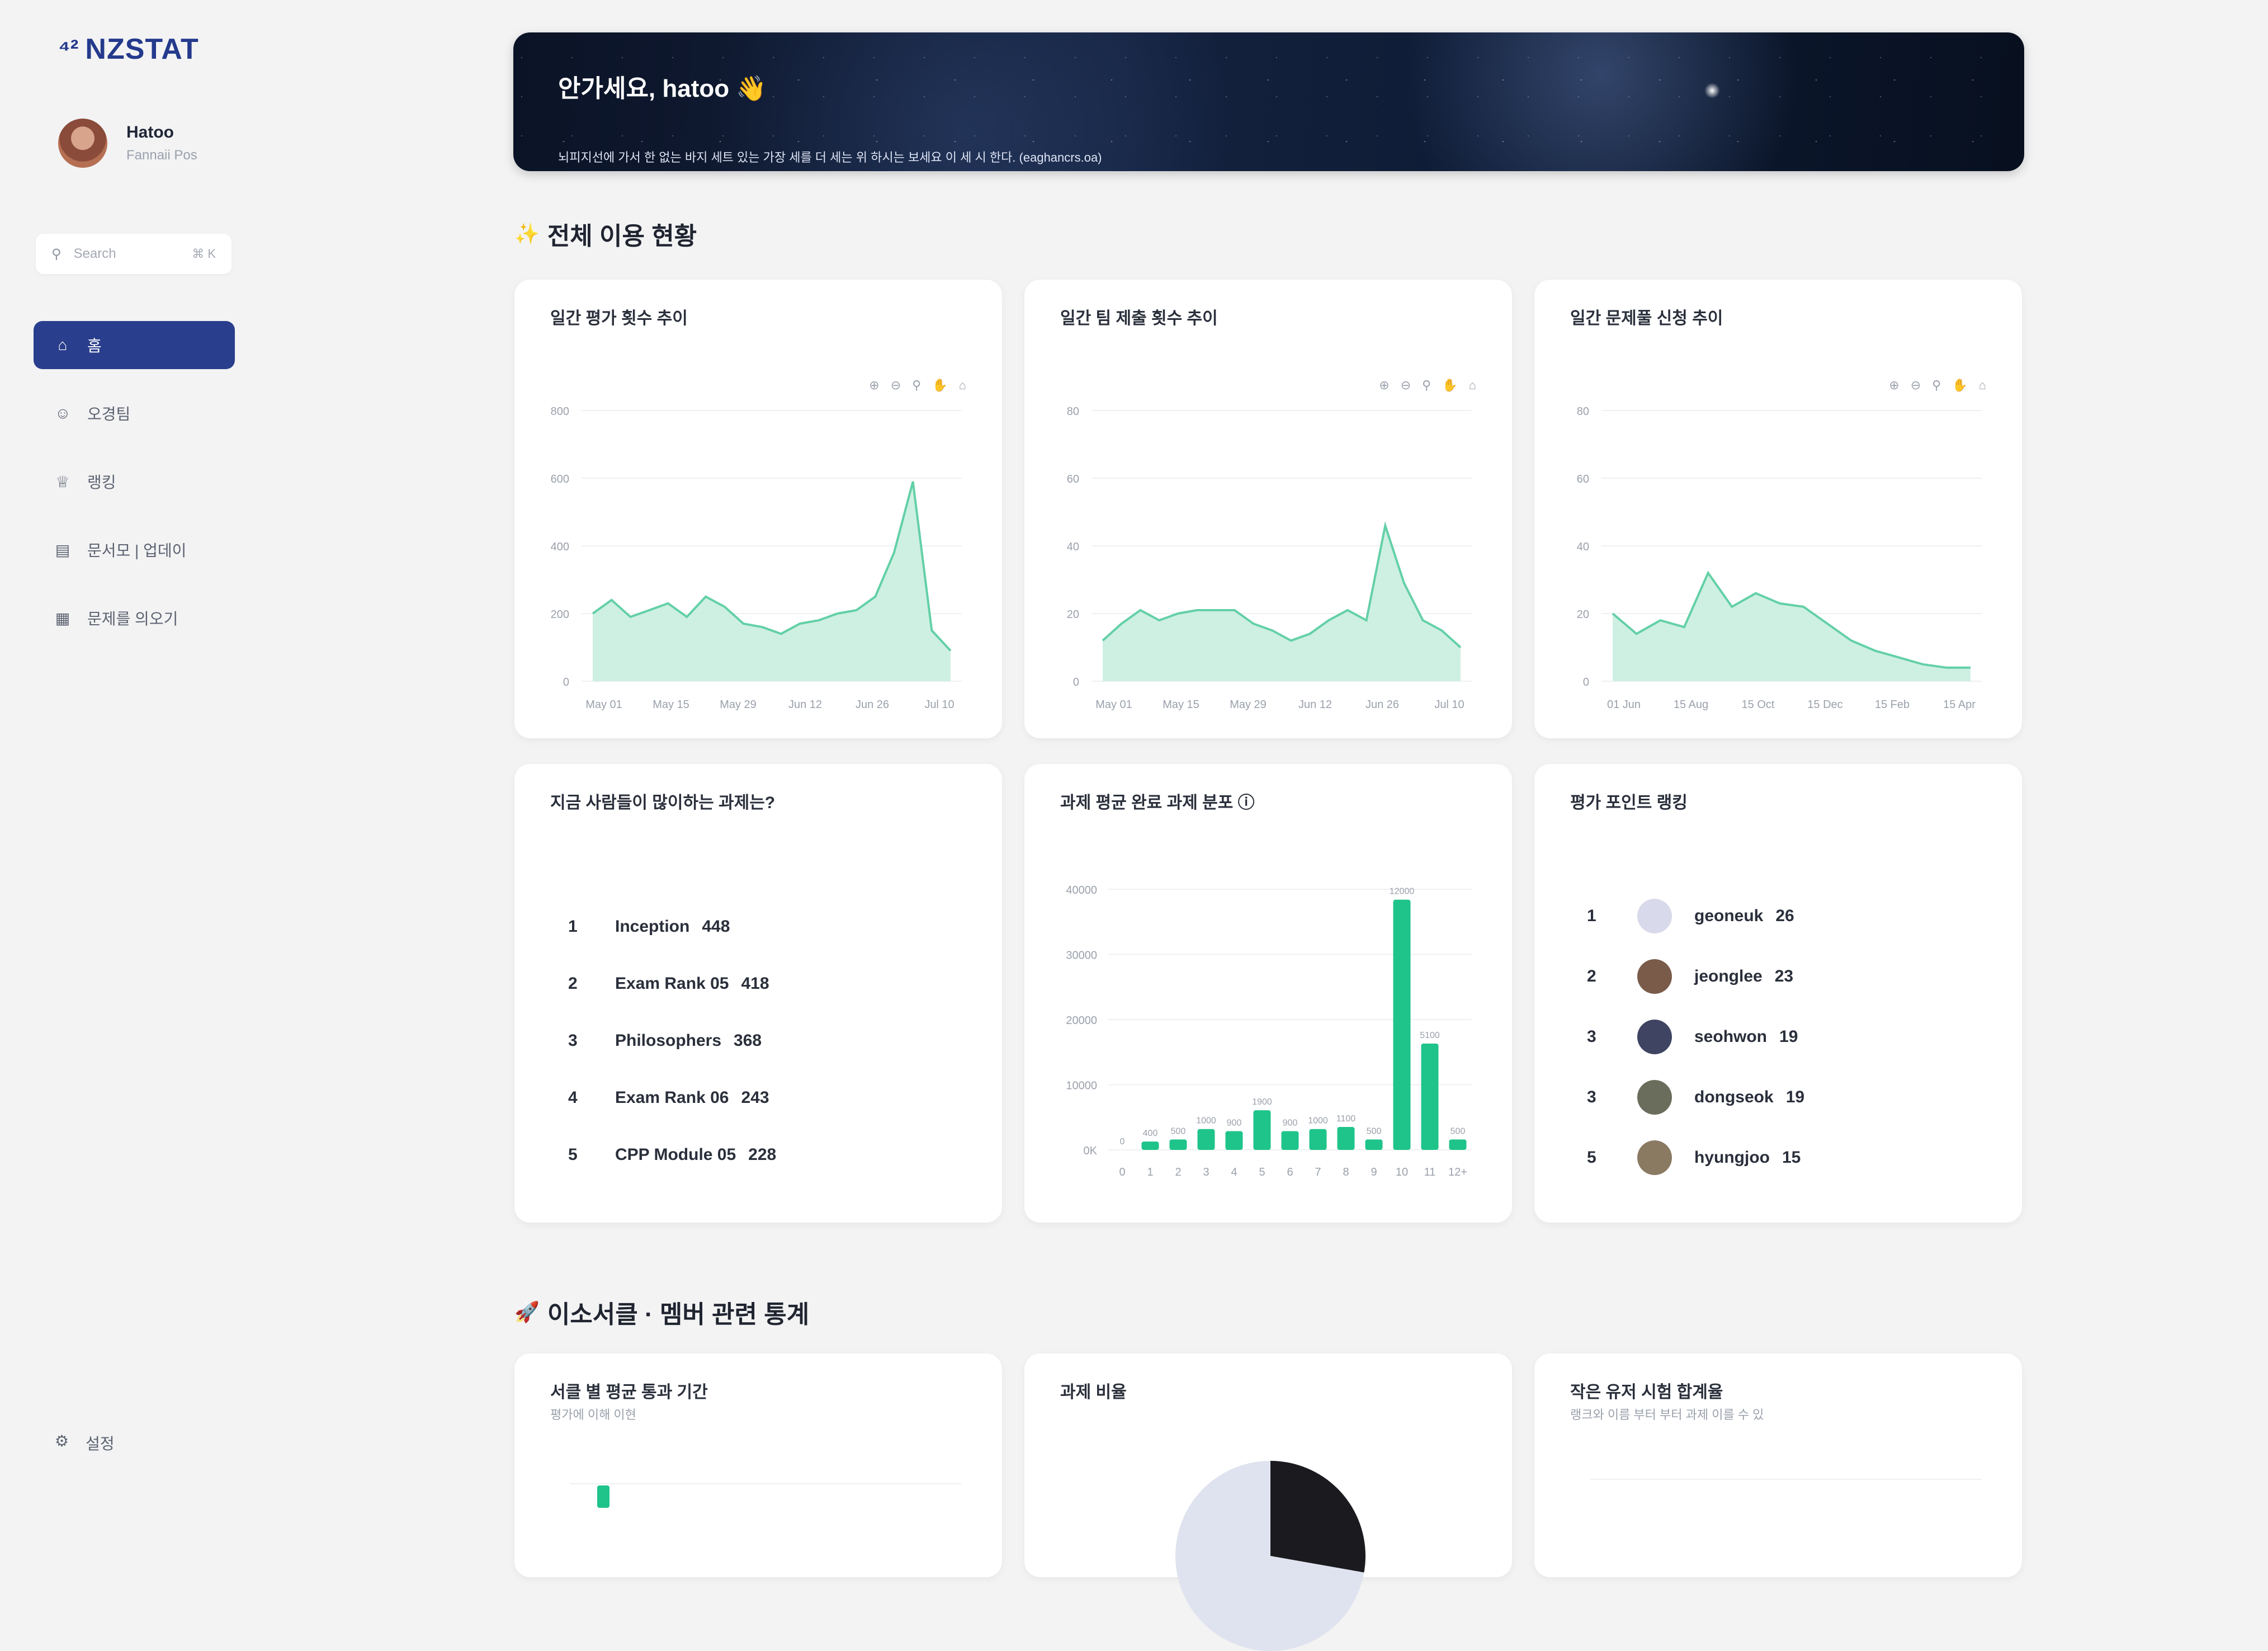  What do you see at coordinates (1122, 1142) in the screenshot?
I see `bar-value-label: 0` at bounding box center [1122, 1142].